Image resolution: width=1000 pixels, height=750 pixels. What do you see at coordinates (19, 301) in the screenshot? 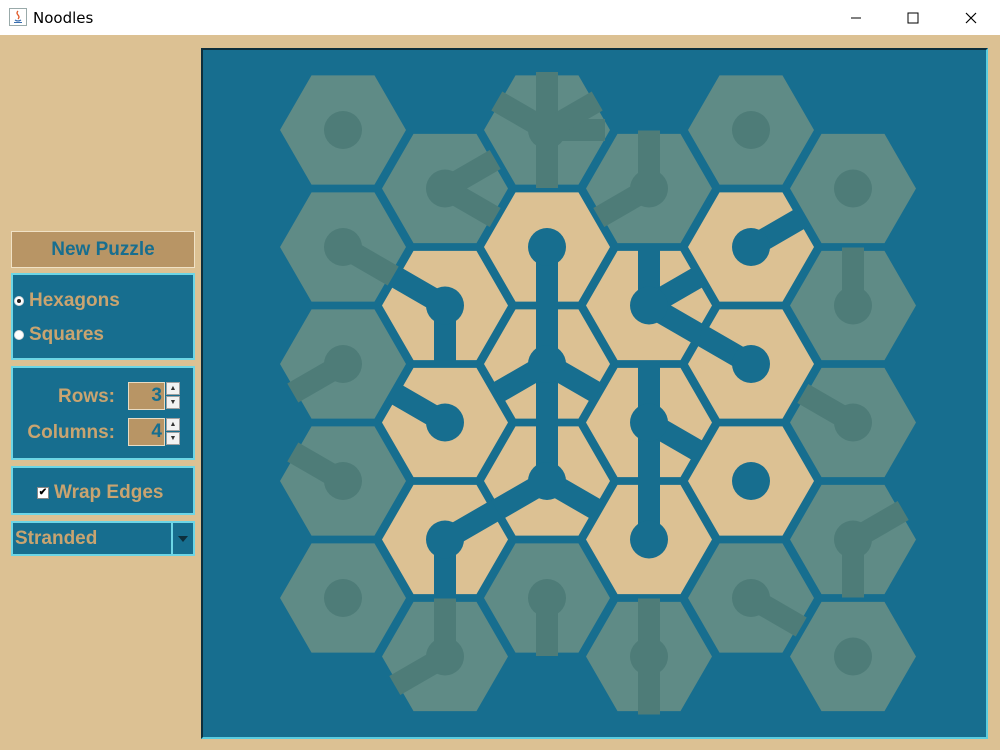
I see `hexagons-radio-icon` at bounding box center [19, 301].